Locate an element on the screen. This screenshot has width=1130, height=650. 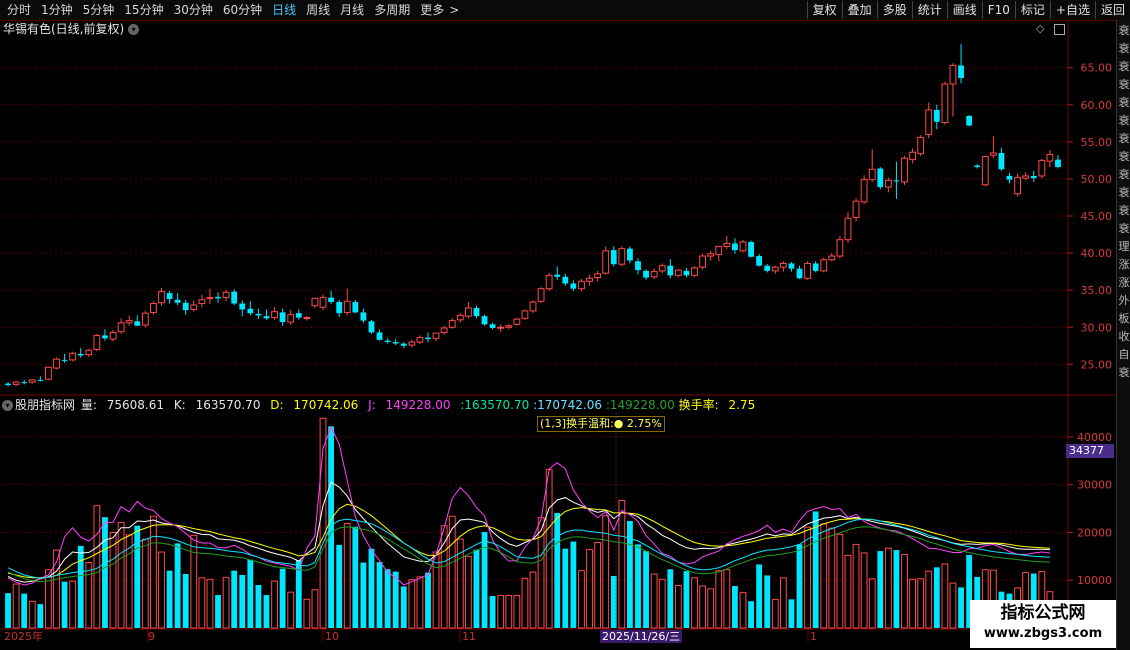
sidebar-tab: 理 is located at coordinates (1123, 247).